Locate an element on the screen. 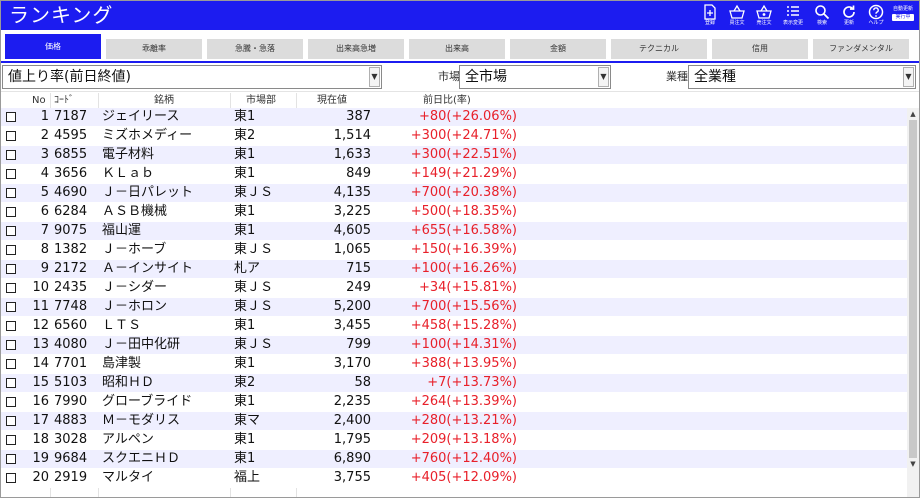 The image size is (920, 498). price-cell: 2,400 is located at coordinates (352, 420).